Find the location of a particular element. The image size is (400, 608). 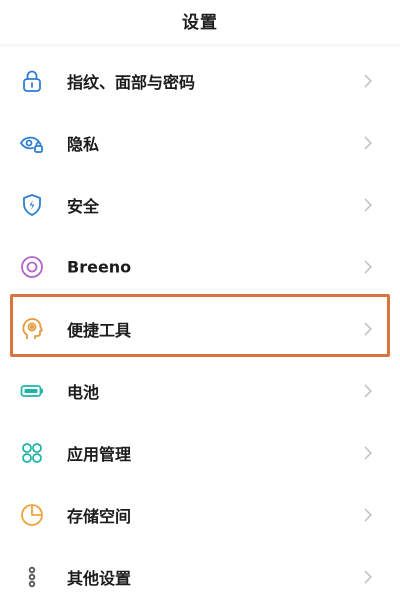

battery-icon is located at coordinates (32, 391).